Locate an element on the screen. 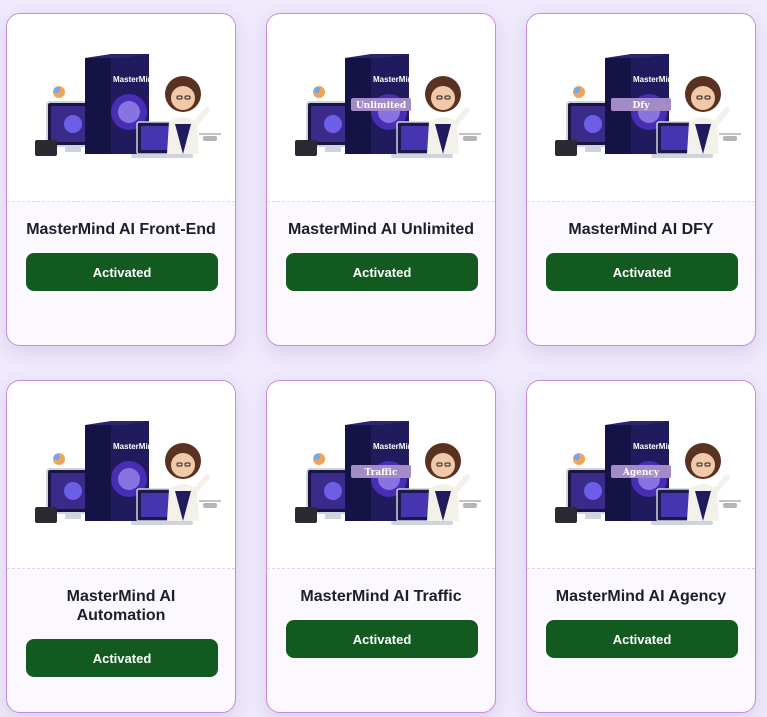  variant-ribbon: Traffic is located at coordinates (381, 471).